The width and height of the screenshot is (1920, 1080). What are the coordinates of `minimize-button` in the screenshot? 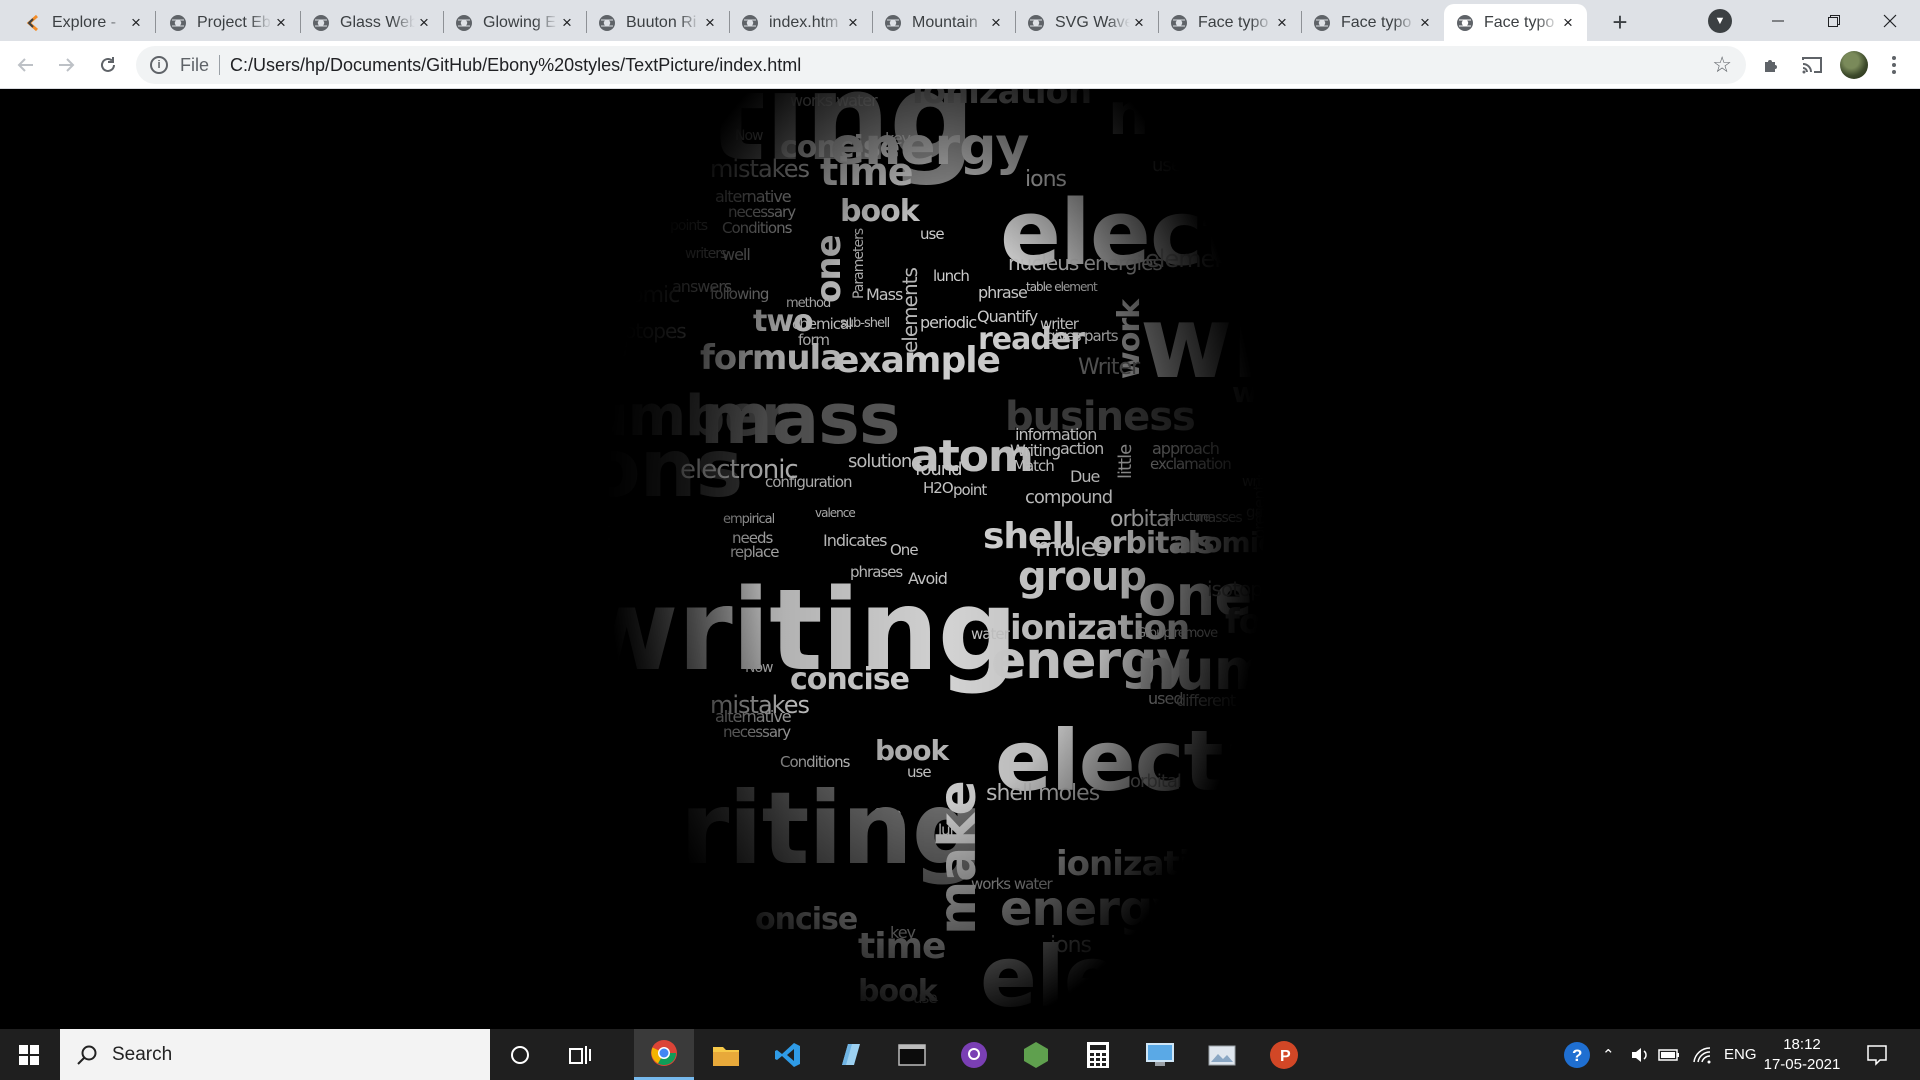 It's located at (1778, 20).